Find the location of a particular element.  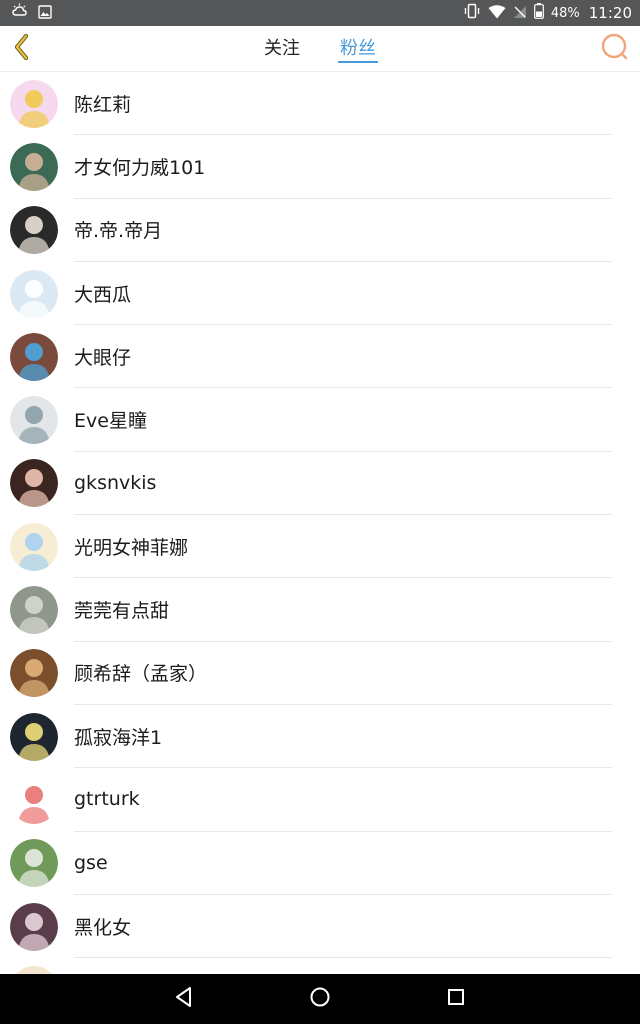

fan-list-item: 孤寂海洋1 is located at coordinates (320, 737).